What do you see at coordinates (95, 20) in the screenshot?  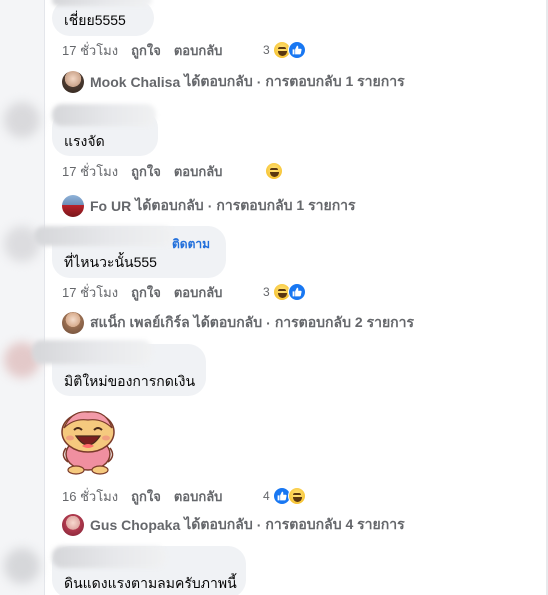 I see `comment-text: เชี่ยย5555` at bounding box center [95, 20].